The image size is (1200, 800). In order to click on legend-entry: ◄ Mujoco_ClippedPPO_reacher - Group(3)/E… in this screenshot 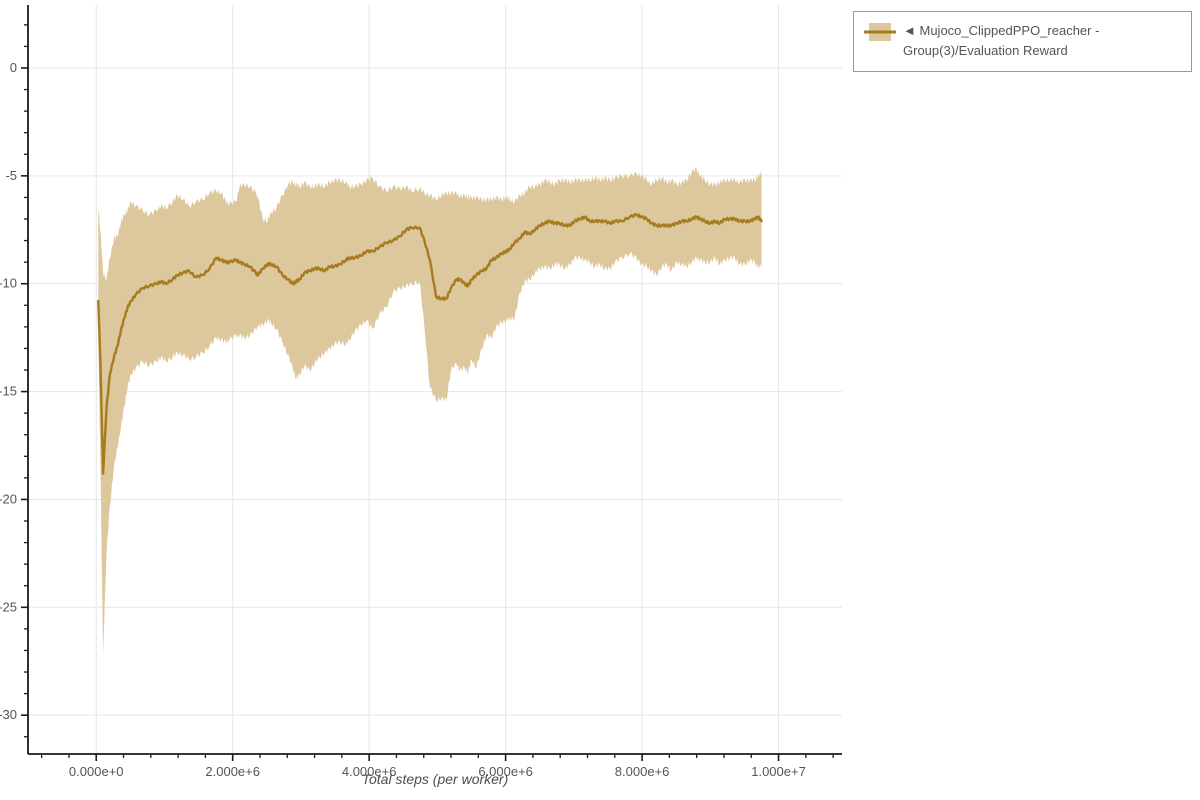, I will do `click(1042, 41)`.